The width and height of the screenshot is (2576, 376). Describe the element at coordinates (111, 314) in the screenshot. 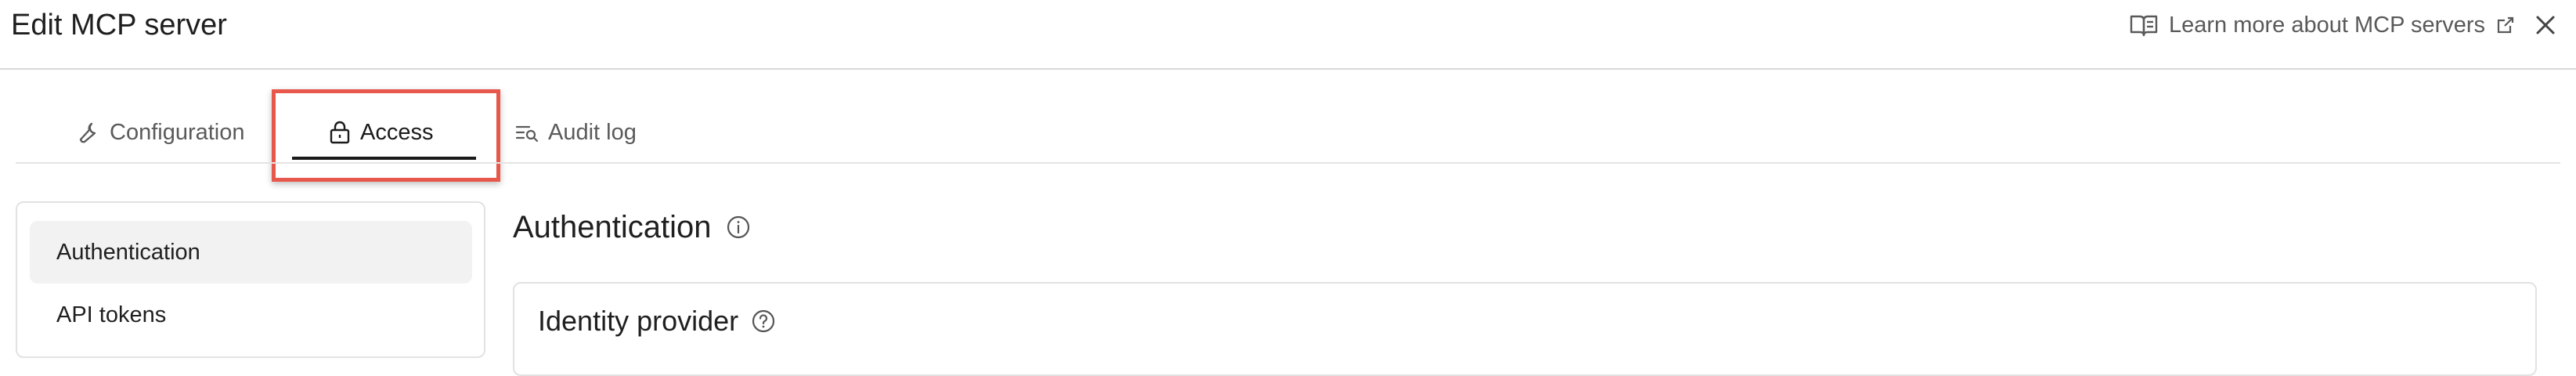

I see `sidebar-item-label: API tokens` at that location.